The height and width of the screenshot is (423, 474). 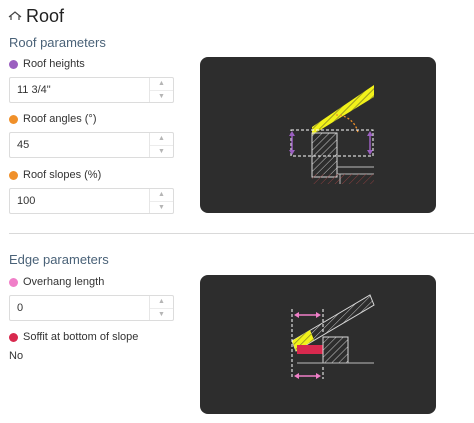 I want to click on roof-angles-input, so click(x=79, y=145).